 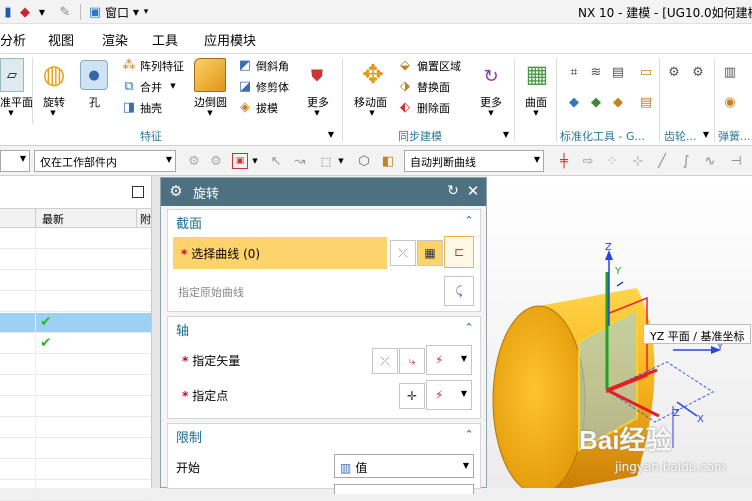 I want to click on solid-icon: ◧, so click(x=388, y=161).